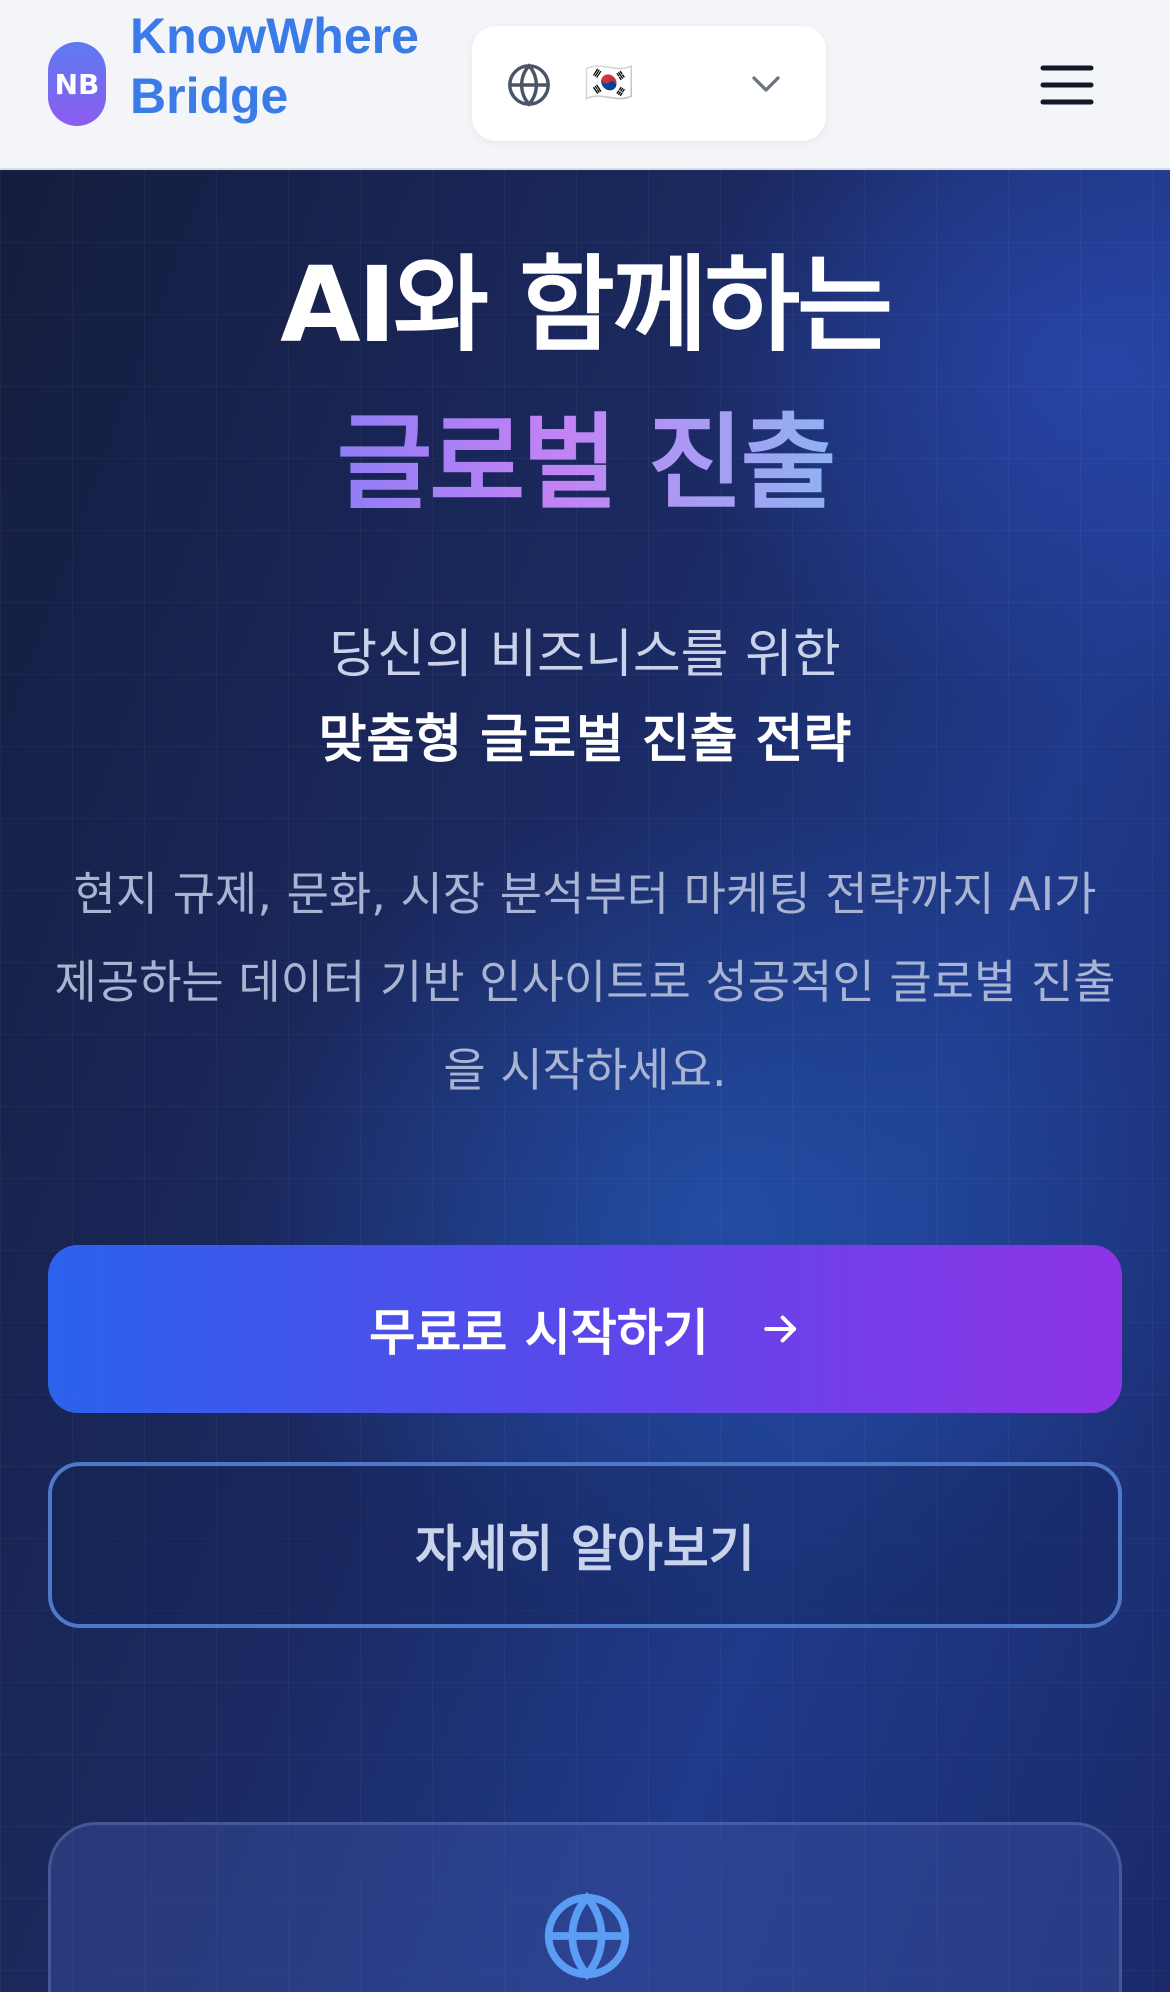  I want to click on feature-card, so click(585, 1907).